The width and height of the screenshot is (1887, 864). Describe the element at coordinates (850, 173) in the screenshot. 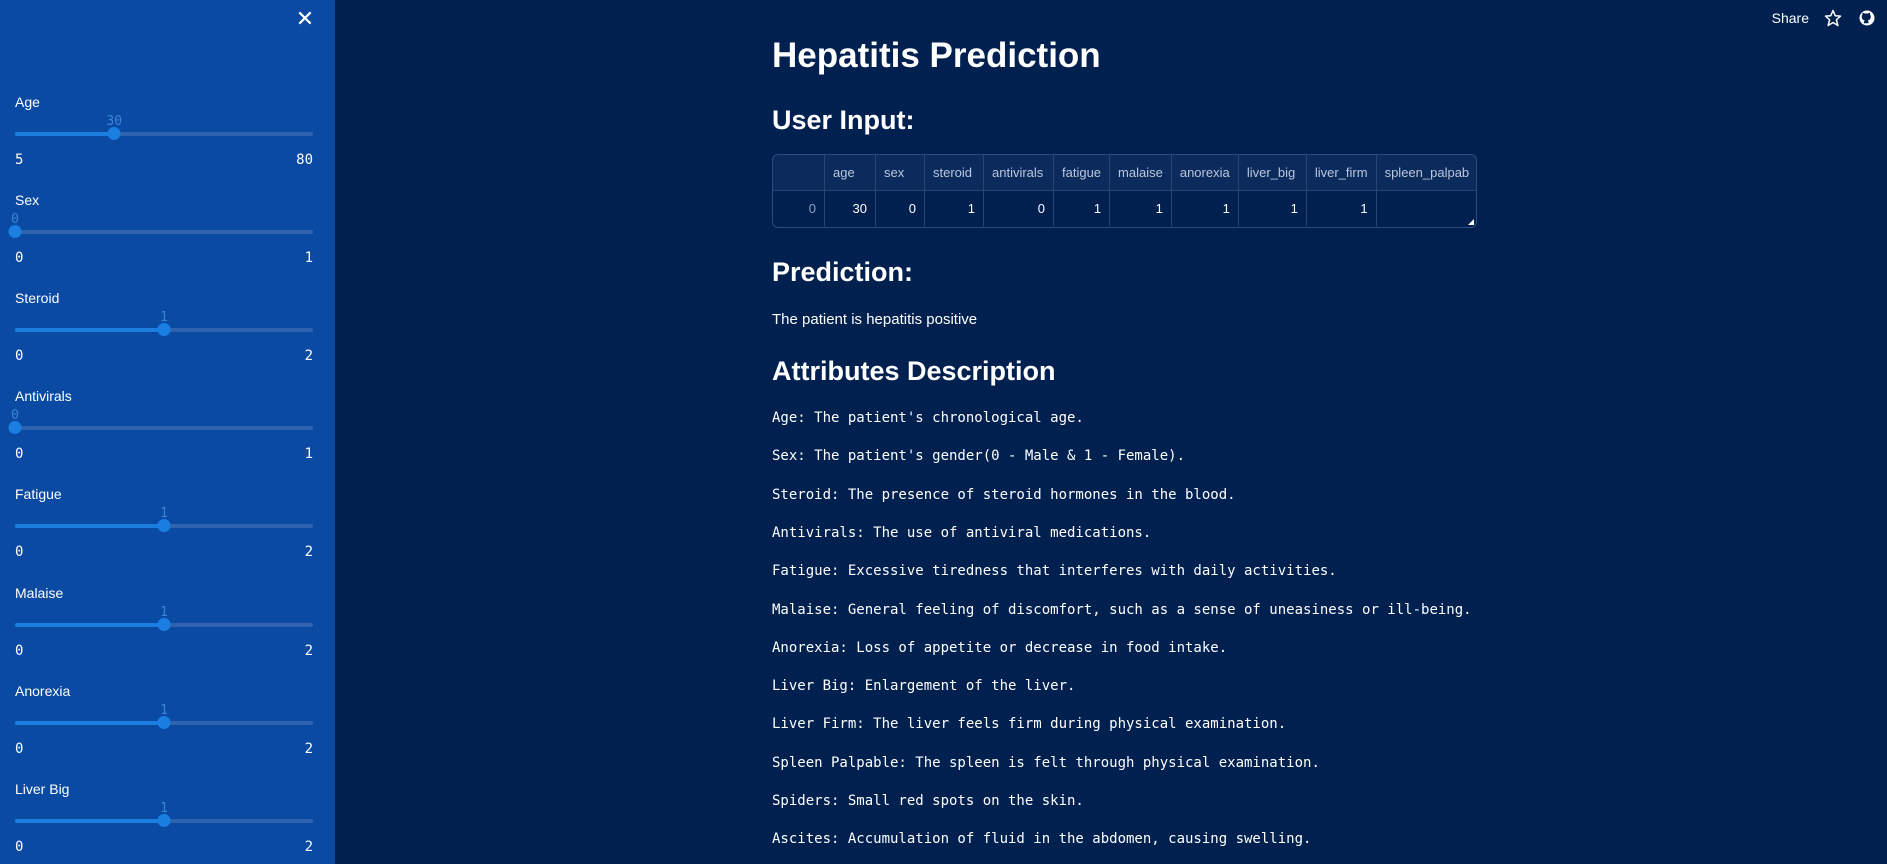

I see `table-column-header: age` at that location.